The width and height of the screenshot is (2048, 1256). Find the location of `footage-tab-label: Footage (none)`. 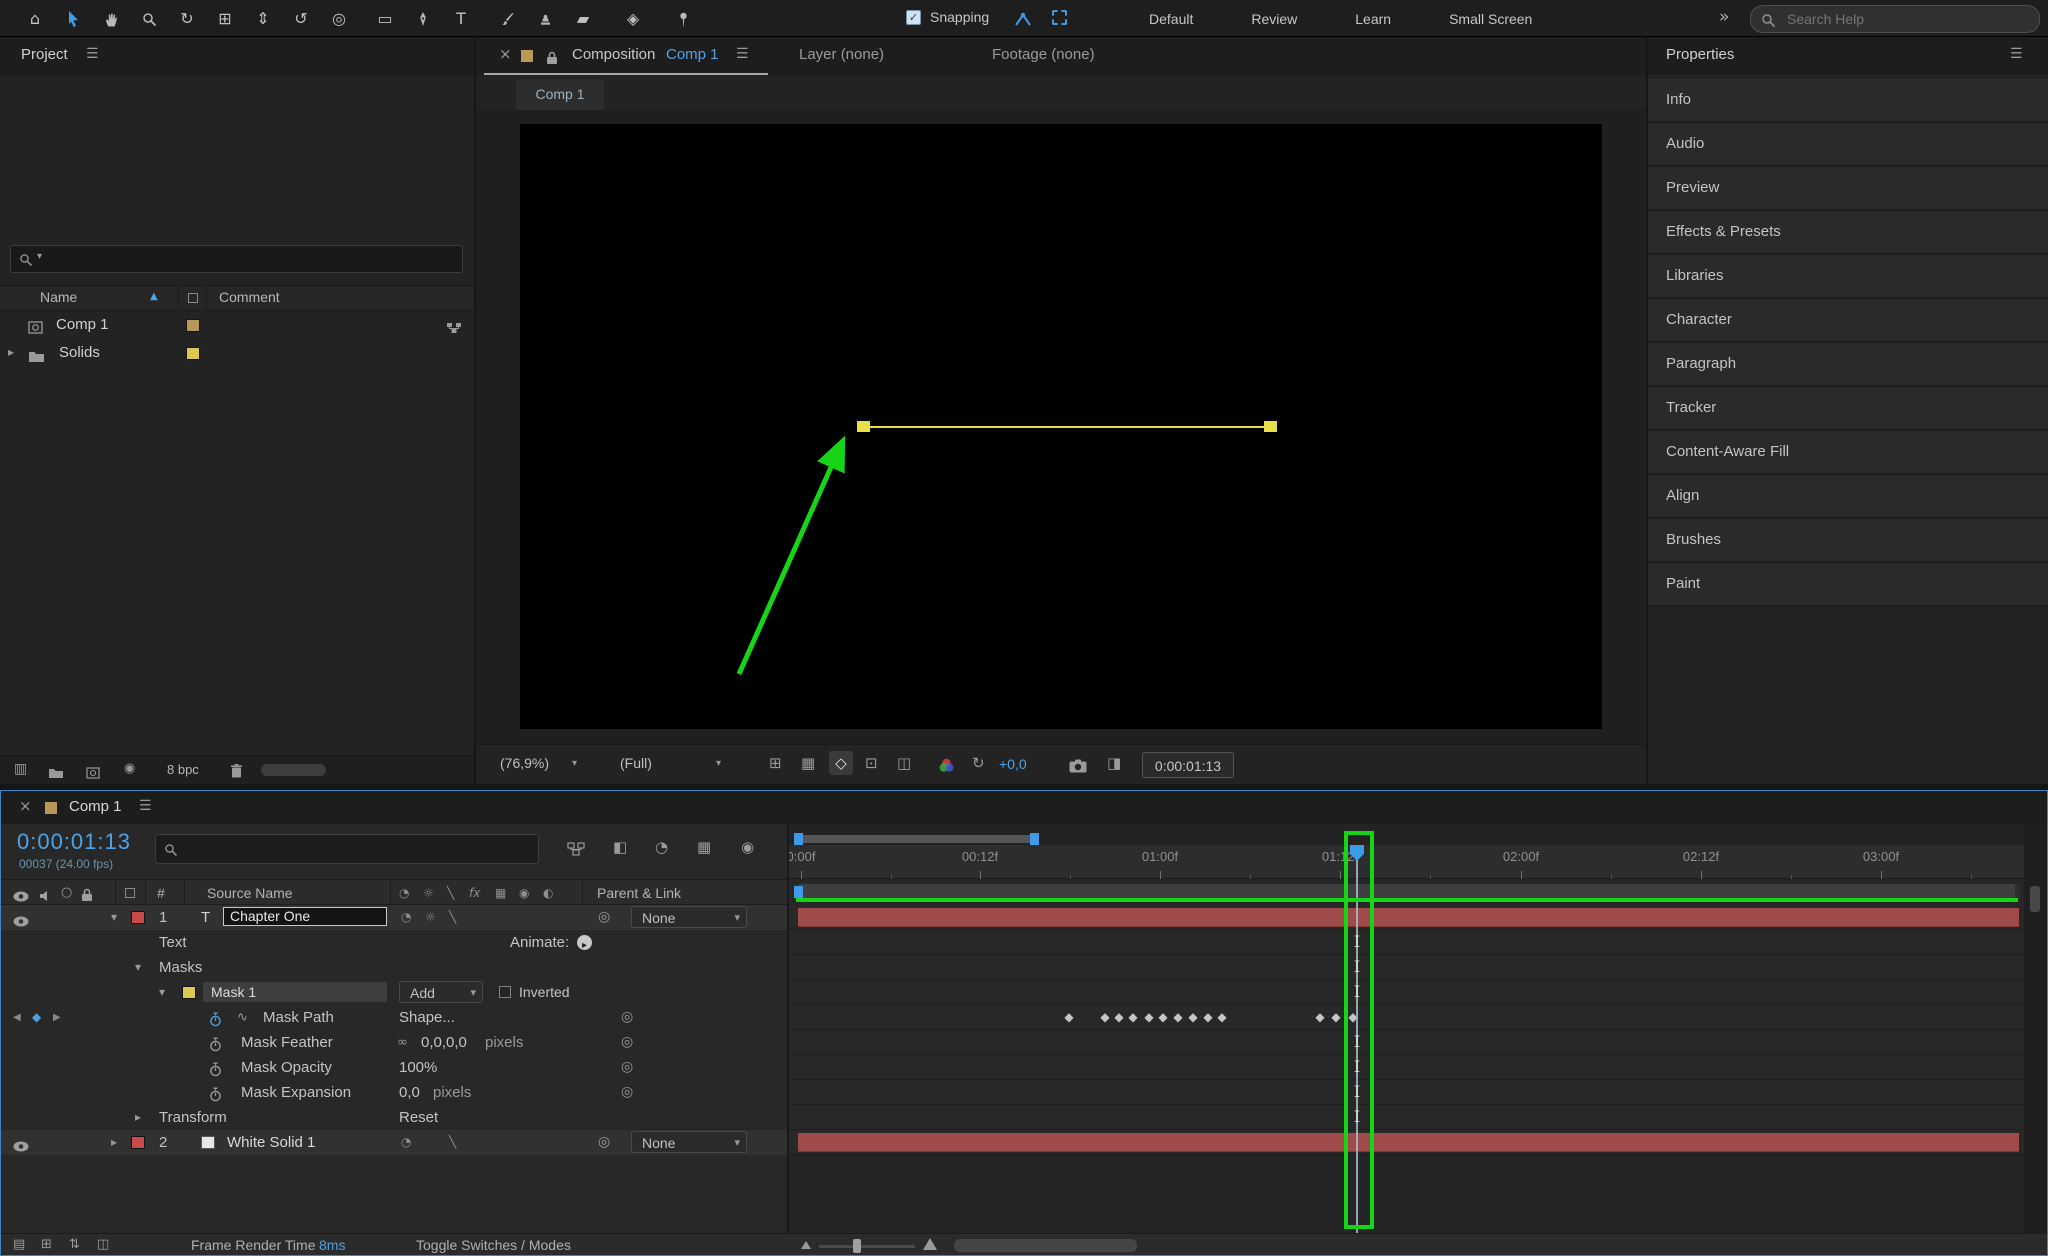

footage-tab-label: Footage (none) is located at coordinates (1043, 54).